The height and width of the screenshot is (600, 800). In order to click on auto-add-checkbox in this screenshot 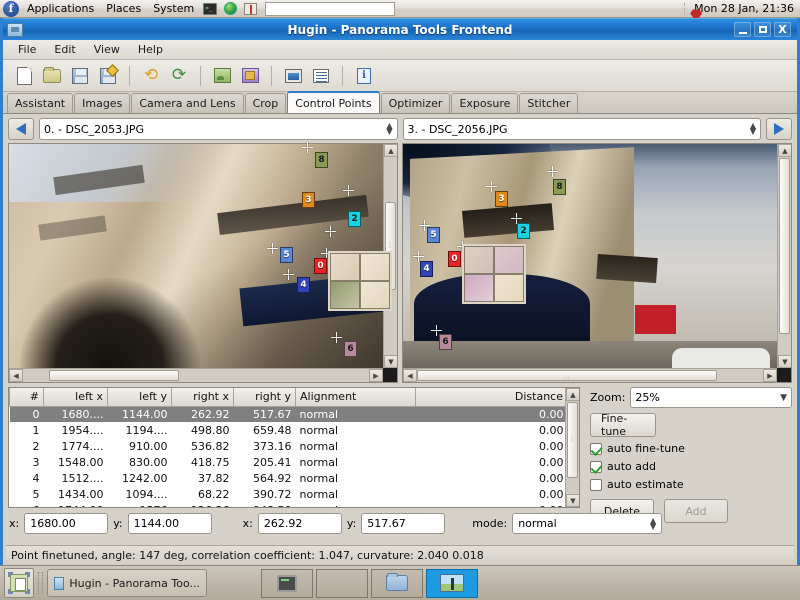, I will do `click(596, 466)`.